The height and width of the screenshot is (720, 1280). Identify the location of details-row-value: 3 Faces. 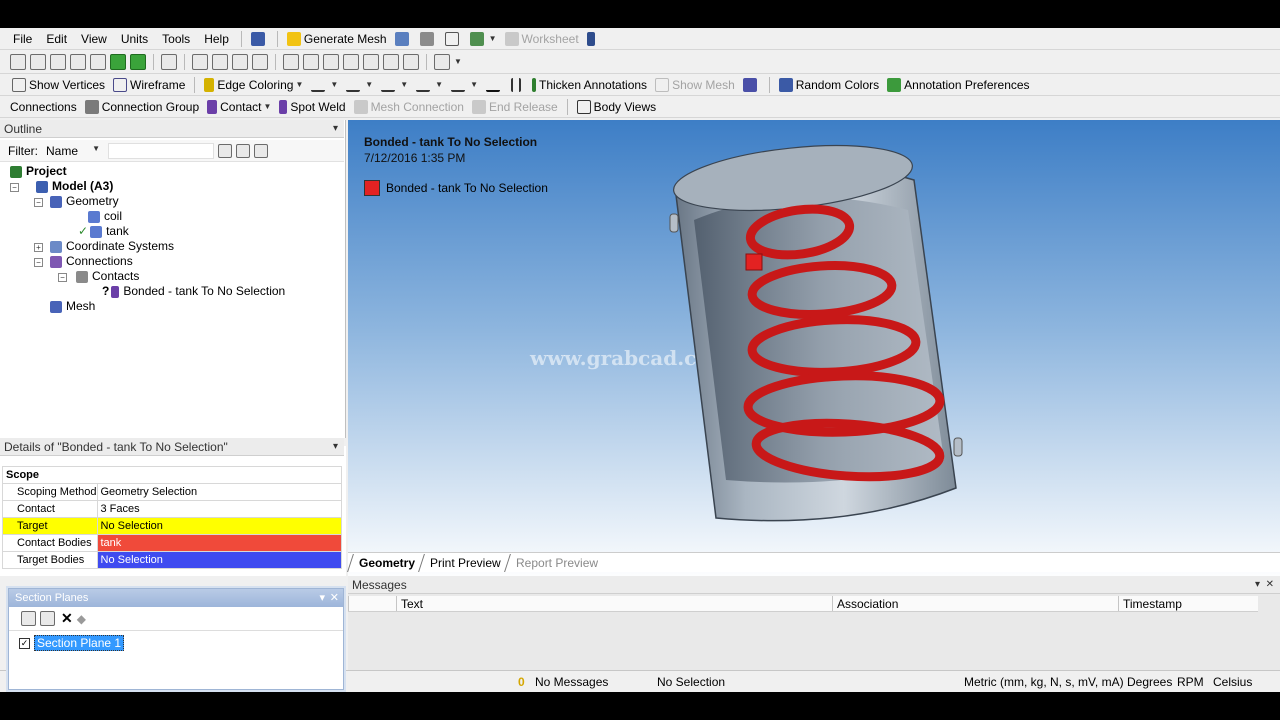
(219, 509).